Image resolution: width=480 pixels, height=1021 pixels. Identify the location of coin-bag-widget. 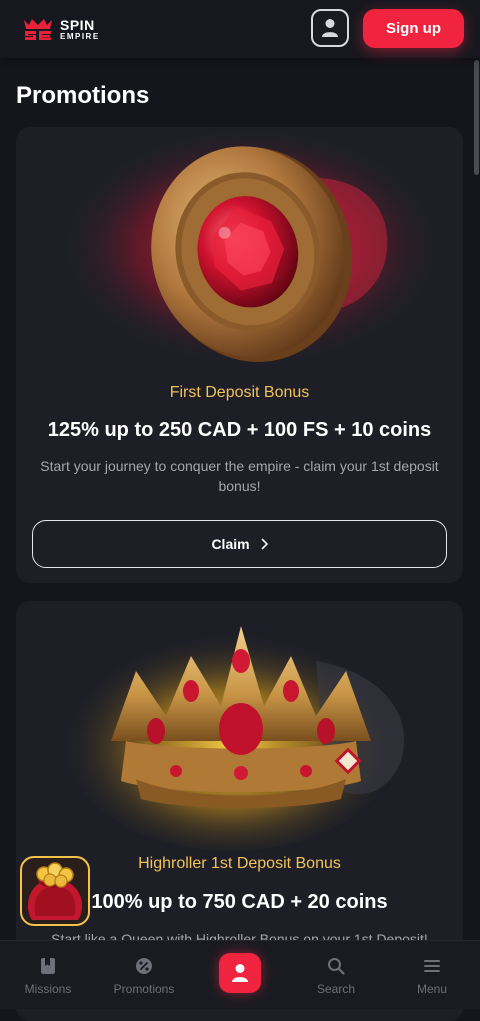
(55, 891).